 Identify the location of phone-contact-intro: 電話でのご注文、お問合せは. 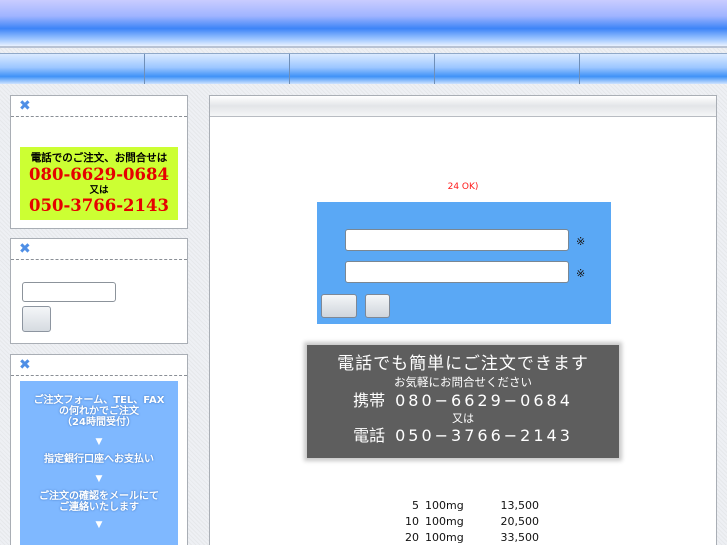
(99, 158).